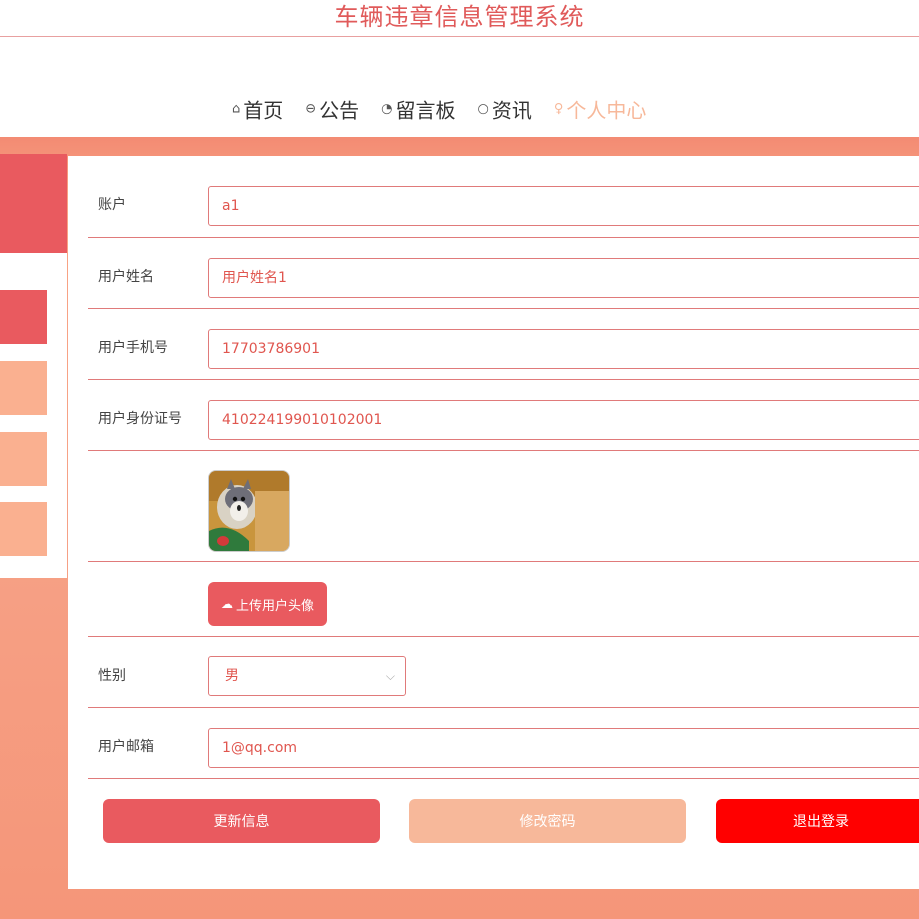  I want to click on name-label: 用户姓名, so click(126, 277).